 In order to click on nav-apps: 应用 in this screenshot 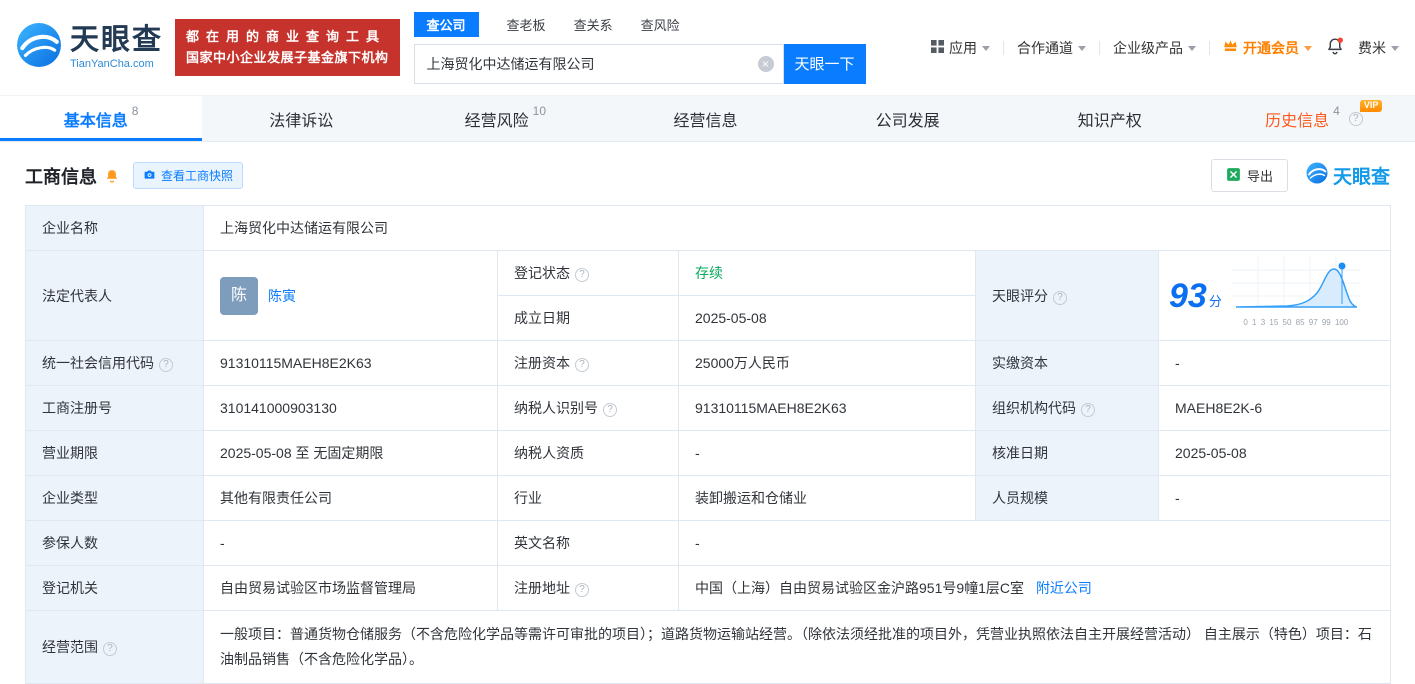, I will do `click(960, 48)`.